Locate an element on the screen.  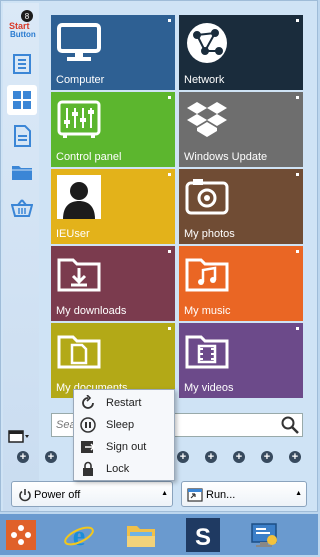
start-logo-icon is located at coordinates (21, 535).